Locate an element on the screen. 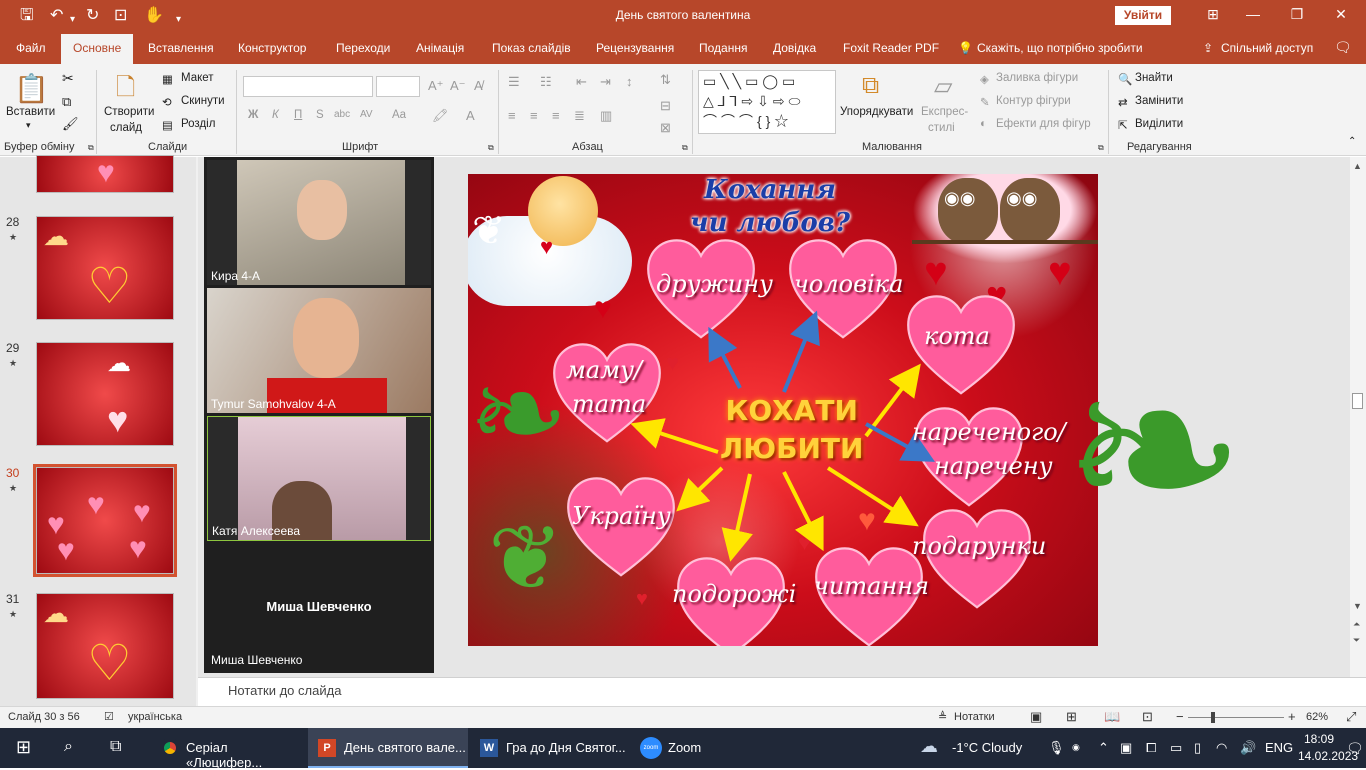 The width and height of the screenshot is (1366, 770). task-view-icon: ⧉ is located at coordinates (115, 747).